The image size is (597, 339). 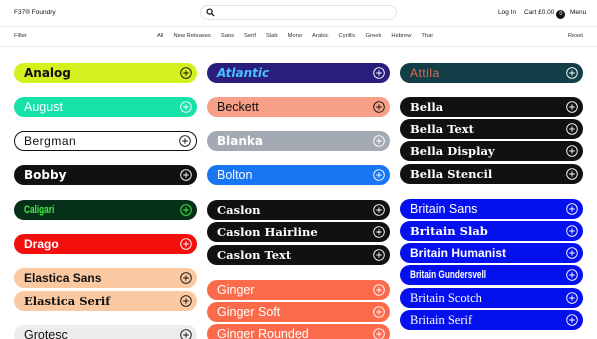 What do you see at coordinates (491, 231) in the screenshot?
I see `font-card-britain-slab: Britain Slab` at bounding box center [491, 231].